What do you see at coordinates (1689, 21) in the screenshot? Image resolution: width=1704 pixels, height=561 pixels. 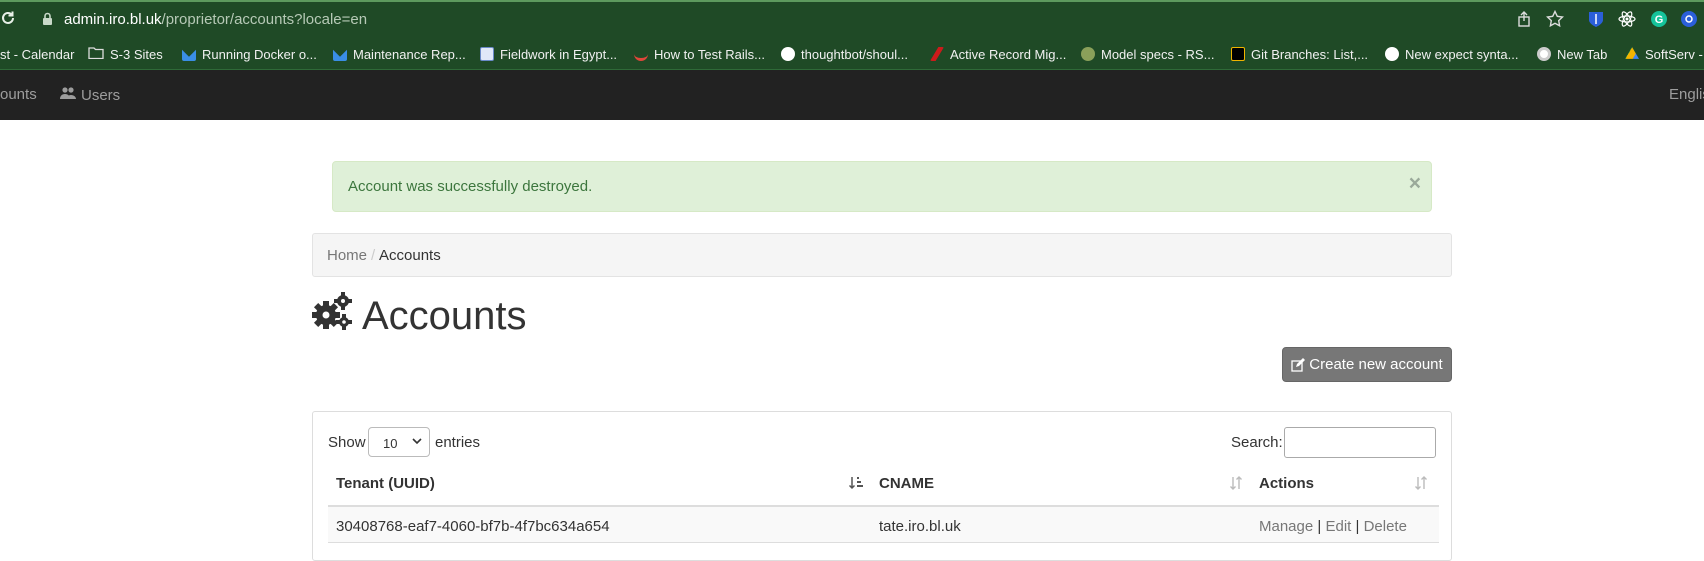 I see `extension-icon` at bounding box center [1689, 21].